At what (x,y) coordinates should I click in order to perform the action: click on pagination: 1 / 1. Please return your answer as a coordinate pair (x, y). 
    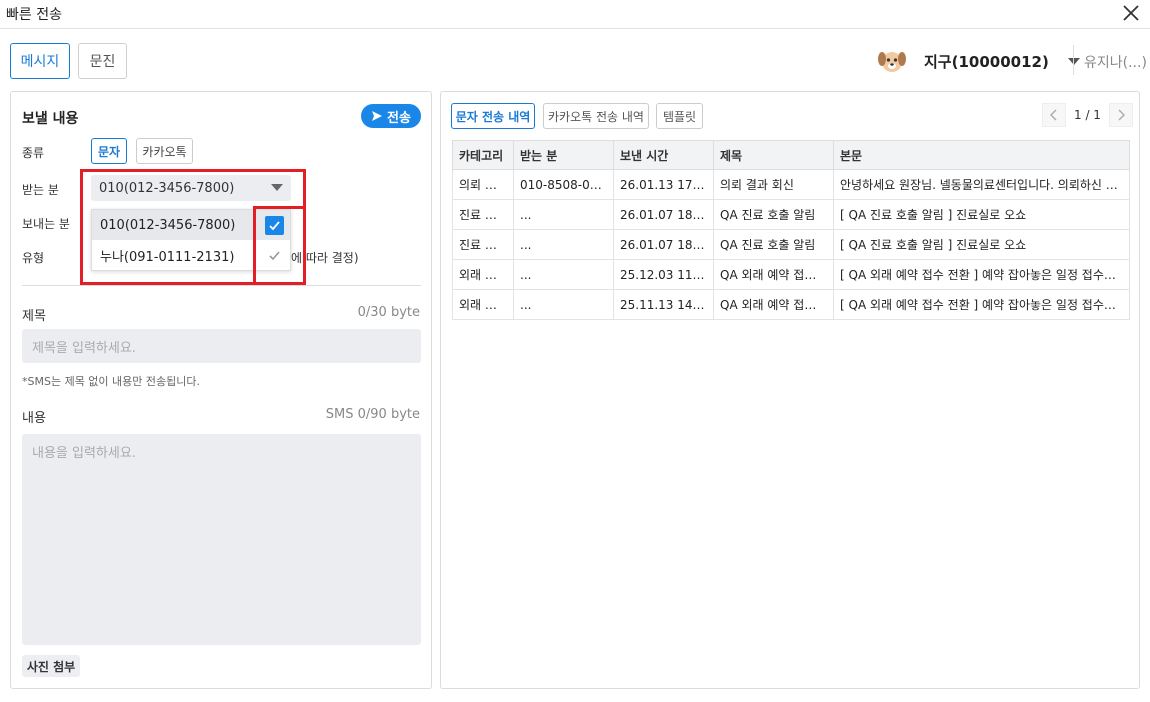
    Looking at the image, I should click on (1087, 115).